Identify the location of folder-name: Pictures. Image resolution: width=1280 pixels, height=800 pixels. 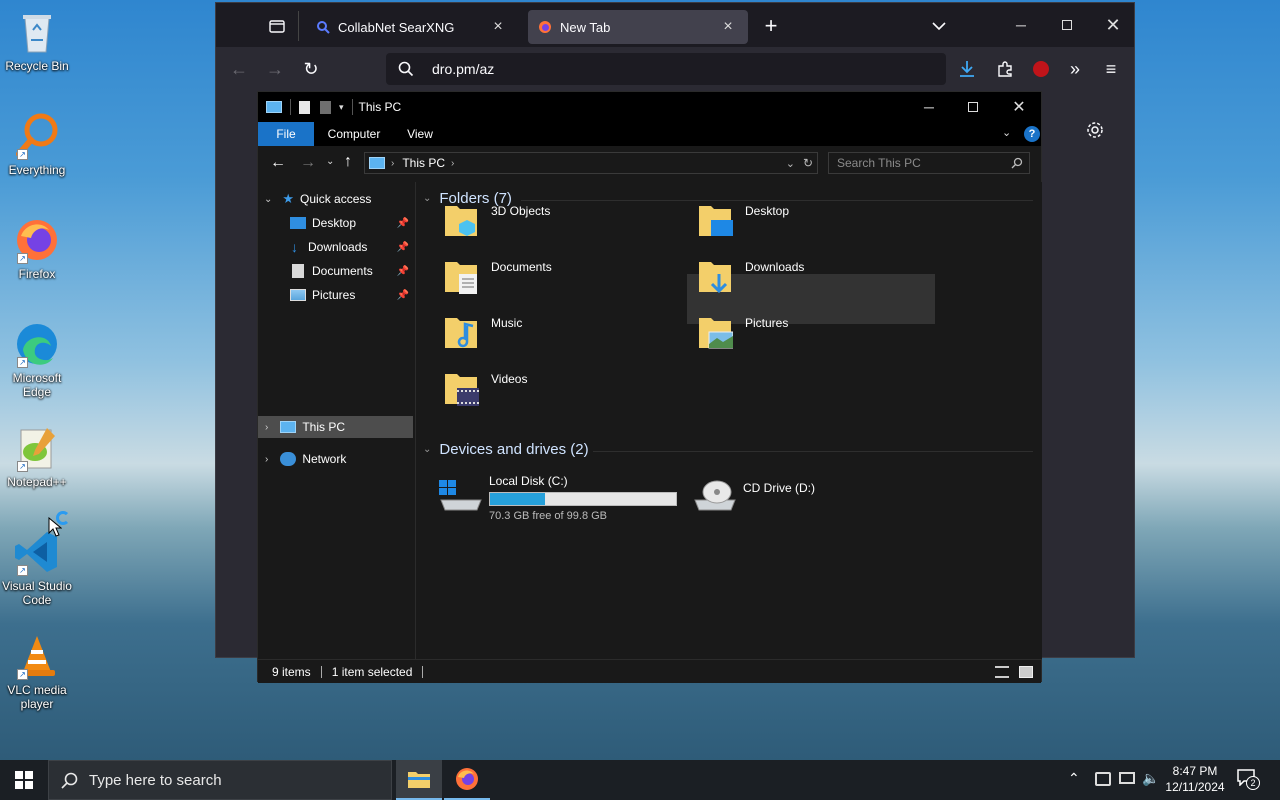
(767, 323).